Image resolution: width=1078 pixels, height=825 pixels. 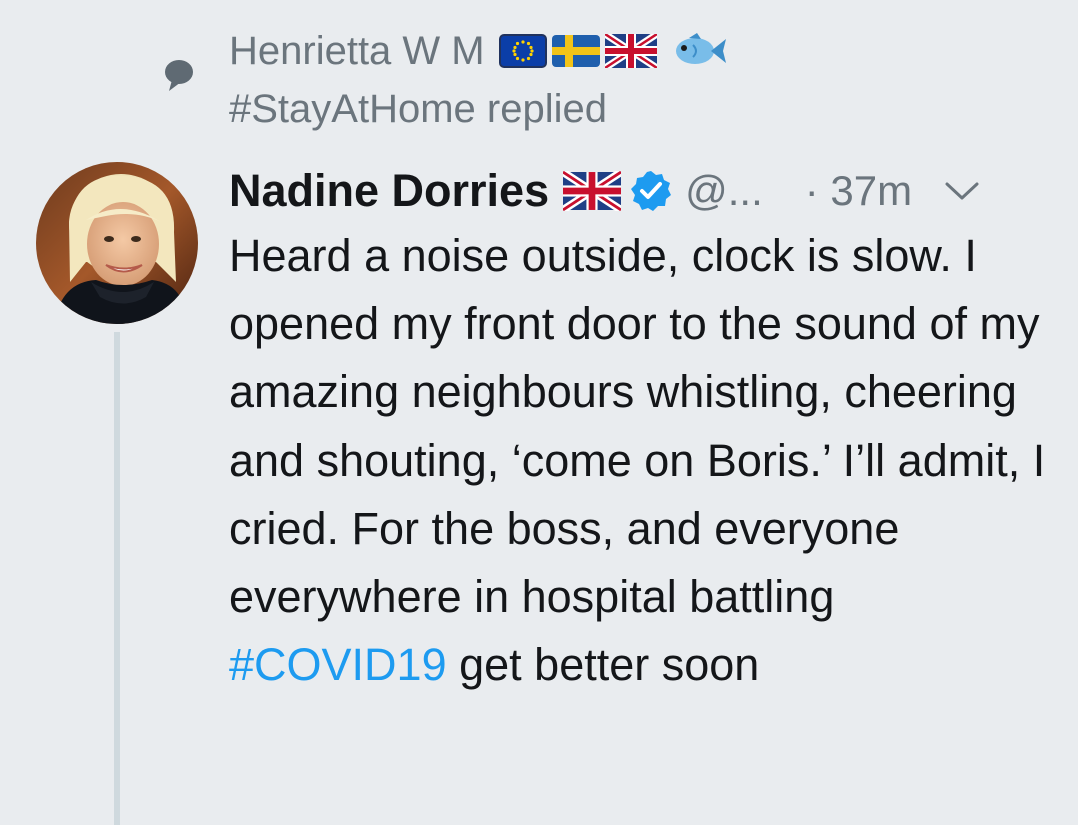 I want to click on thread-line, so click(x=117, y=578).